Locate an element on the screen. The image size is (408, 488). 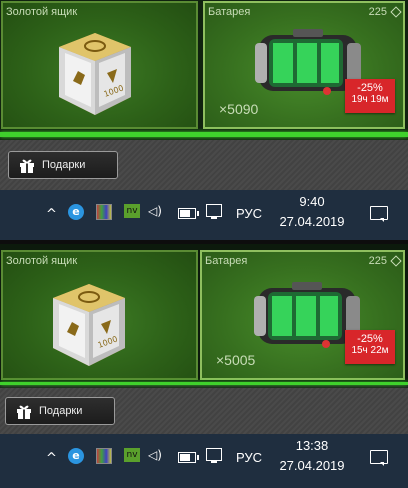
clock-time: 13:38 is located at coordinates (312, 445).